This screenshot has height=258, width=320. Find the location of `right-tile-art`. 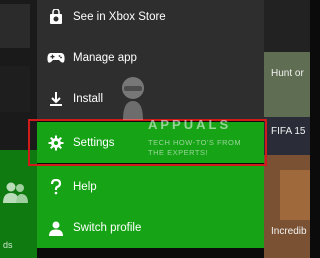

right-tile-art is located at coordinates (295, 195).